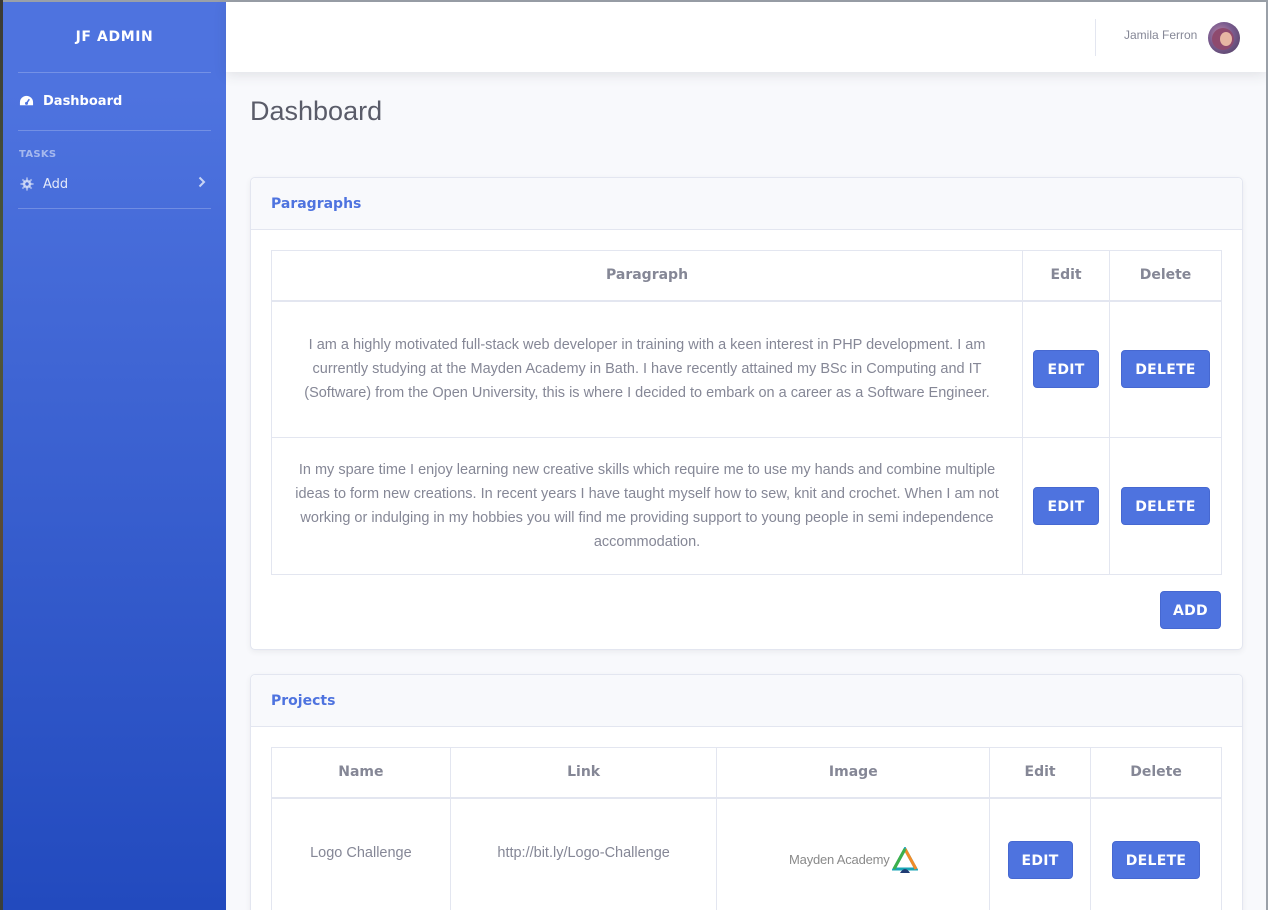  I want to click on sidebar-item-label: Add, so click(56, 184).